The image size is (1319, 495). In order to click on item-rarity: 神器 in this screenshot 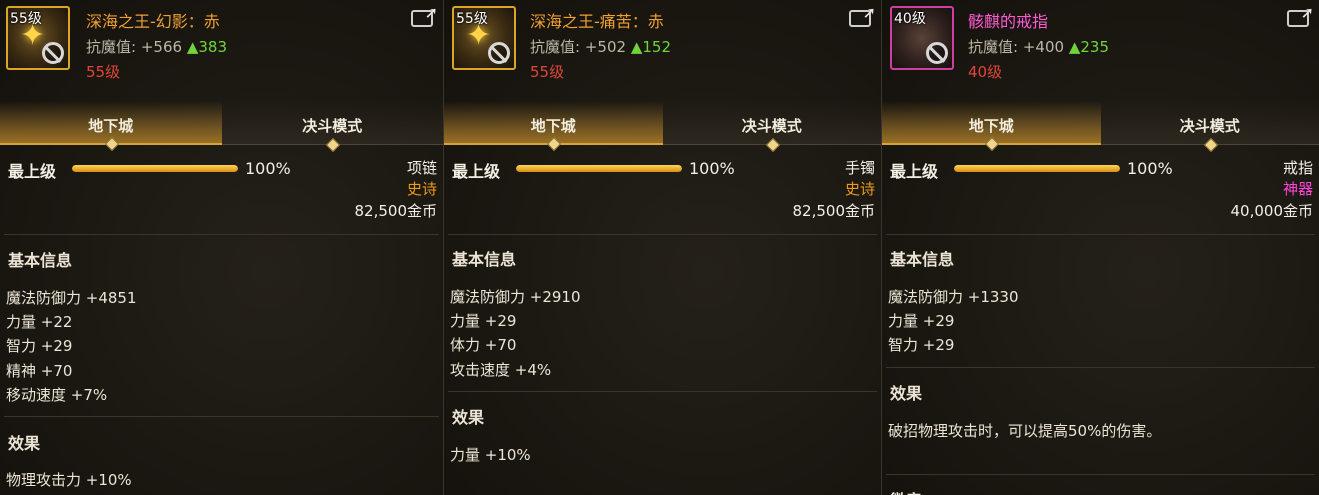, I will do `click(1297, 189)`.